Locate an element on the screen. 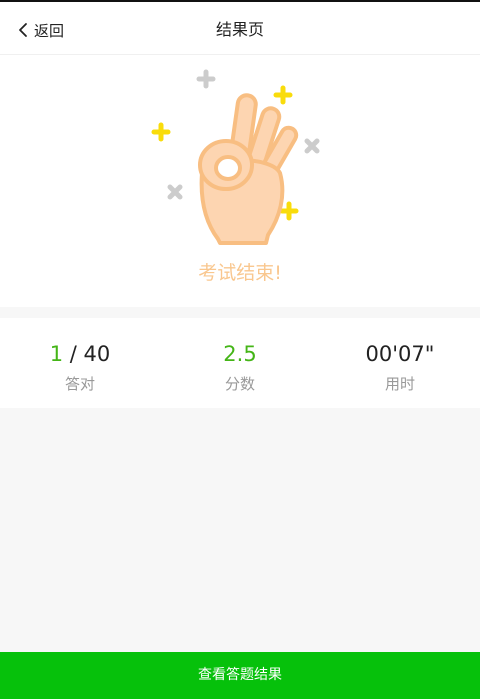 The height and width of the screenshot is (699, 480). total-count: / 40 is located at coordinates (87, 354).